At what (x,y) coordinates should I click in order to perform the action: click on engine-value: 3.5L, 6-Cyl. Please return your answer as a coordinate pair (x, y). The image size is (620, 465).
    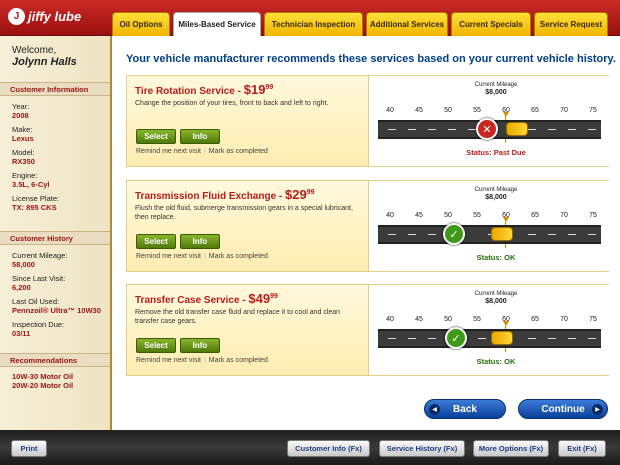
    Looking at the image, I should click on (31, 184).